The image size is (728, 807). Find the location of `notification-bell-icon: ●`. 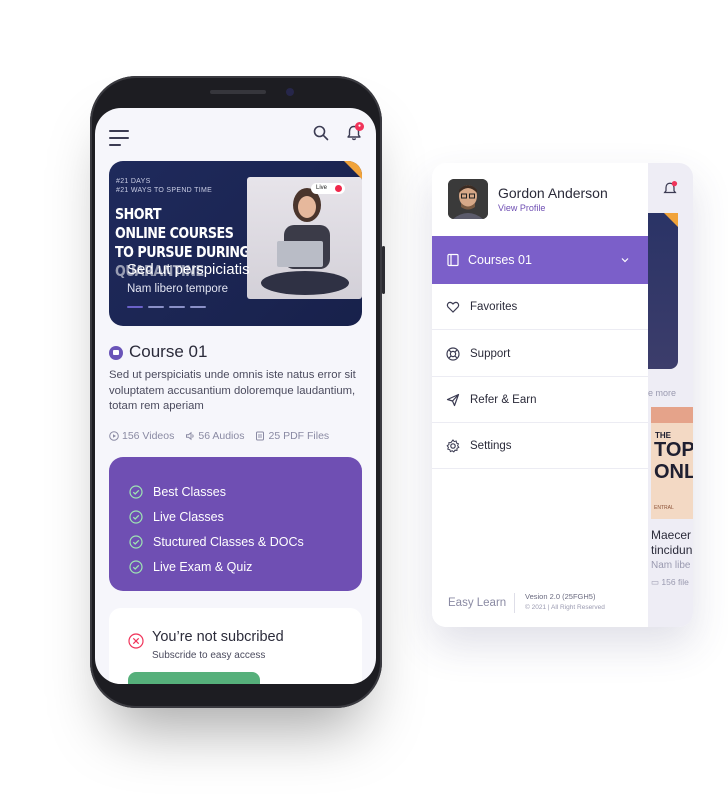

notification-bell-icon: ● is located at coordinates (354, 132).